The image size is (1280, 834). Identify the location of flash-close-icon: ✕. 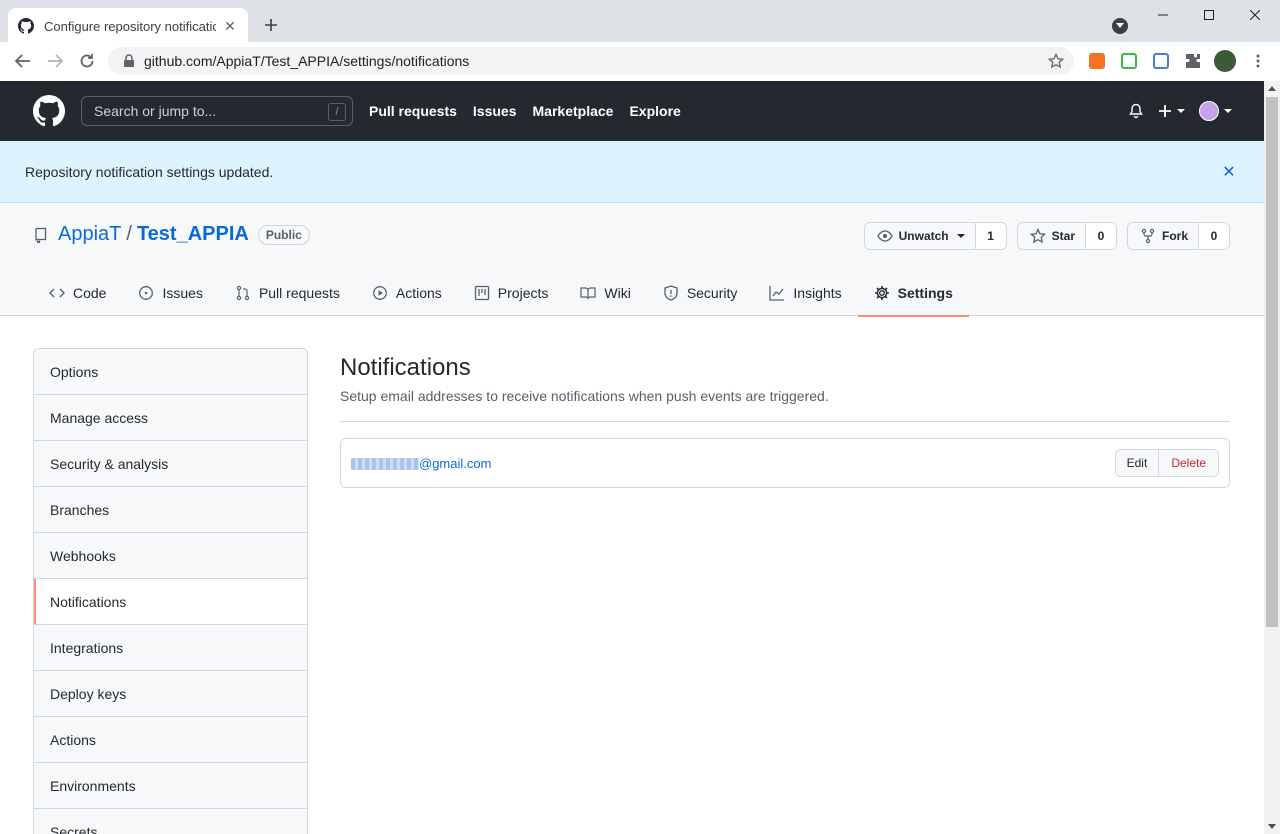
(1229, 172).